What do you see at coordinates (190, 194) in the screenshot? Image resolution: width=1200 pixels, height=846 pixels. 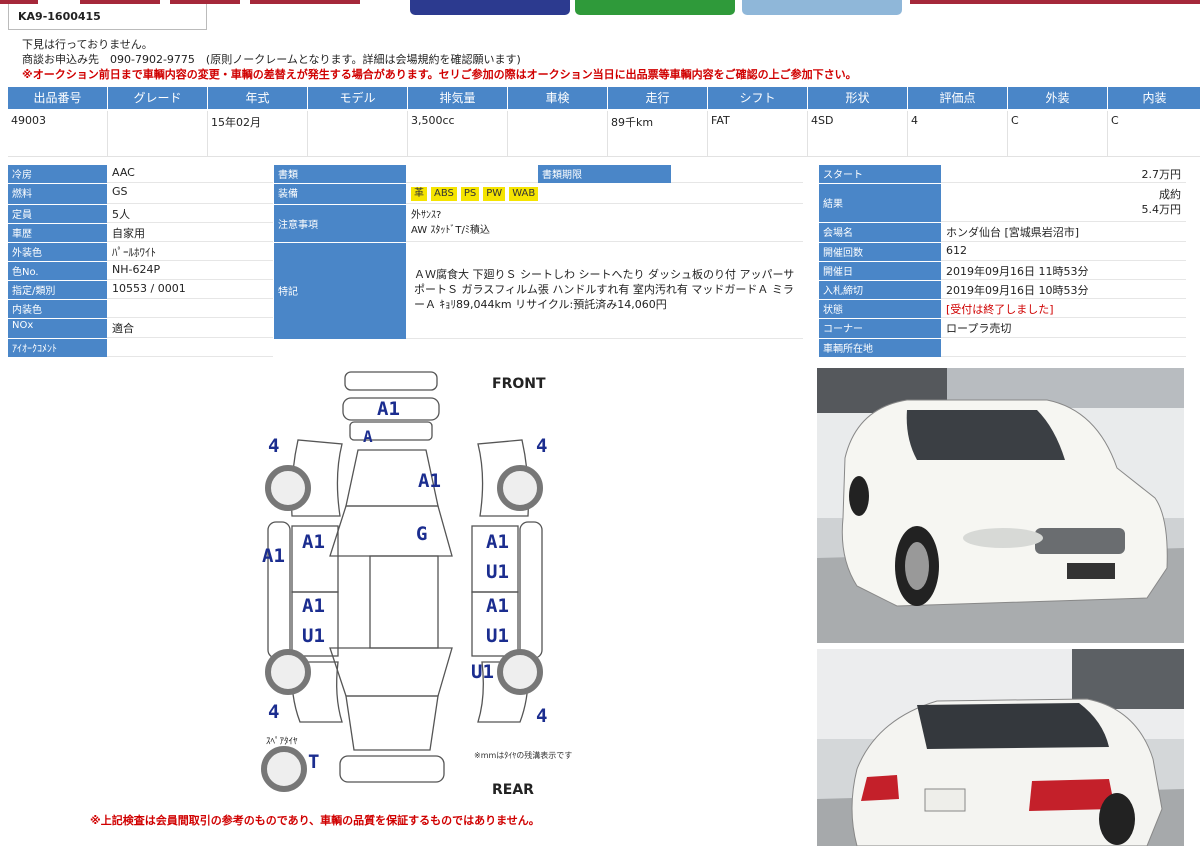 I see `detail-value: GS` at bounding box center [190, 194].